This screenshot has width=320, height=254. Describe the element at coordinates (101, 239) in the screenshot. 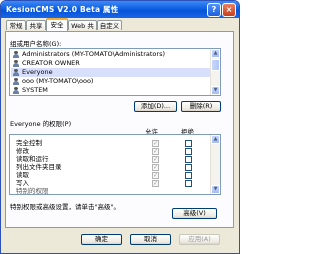

I see `ok-button: 确定` at that location.